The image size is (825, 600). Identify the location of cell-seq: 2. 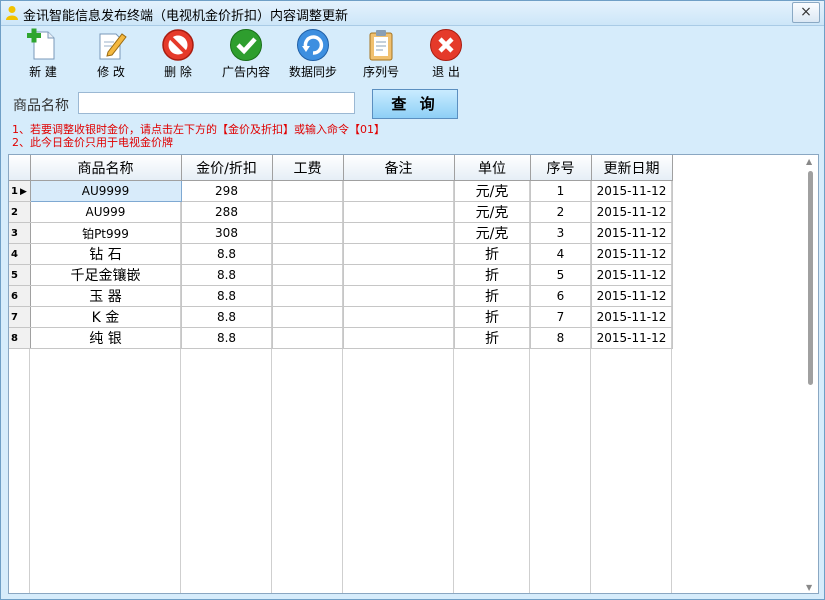
(561, 212).